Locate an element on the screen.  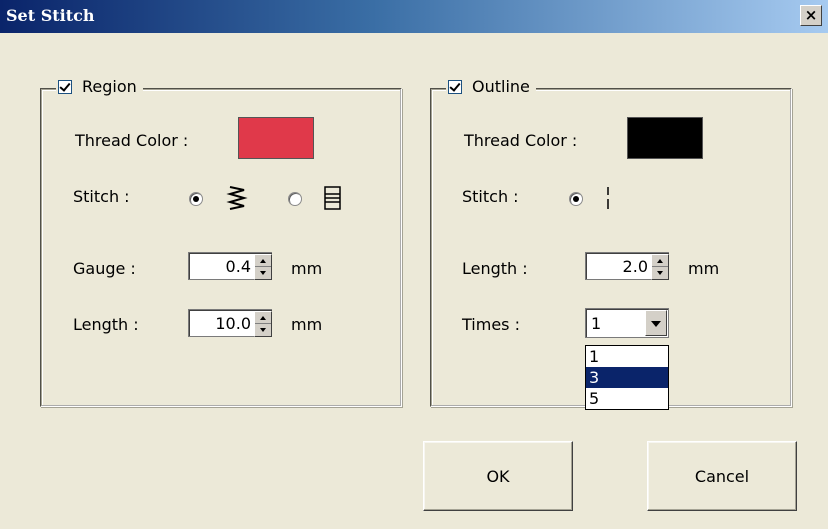
cancel-button: Cancel is located at coordinates (722, 476).